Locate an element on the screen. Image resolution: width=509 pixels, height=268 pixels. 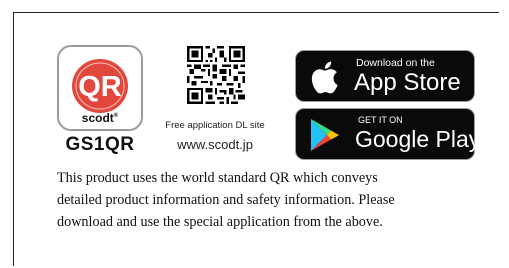
qr-logo-icon: QR is located at coordinates (100, 86).